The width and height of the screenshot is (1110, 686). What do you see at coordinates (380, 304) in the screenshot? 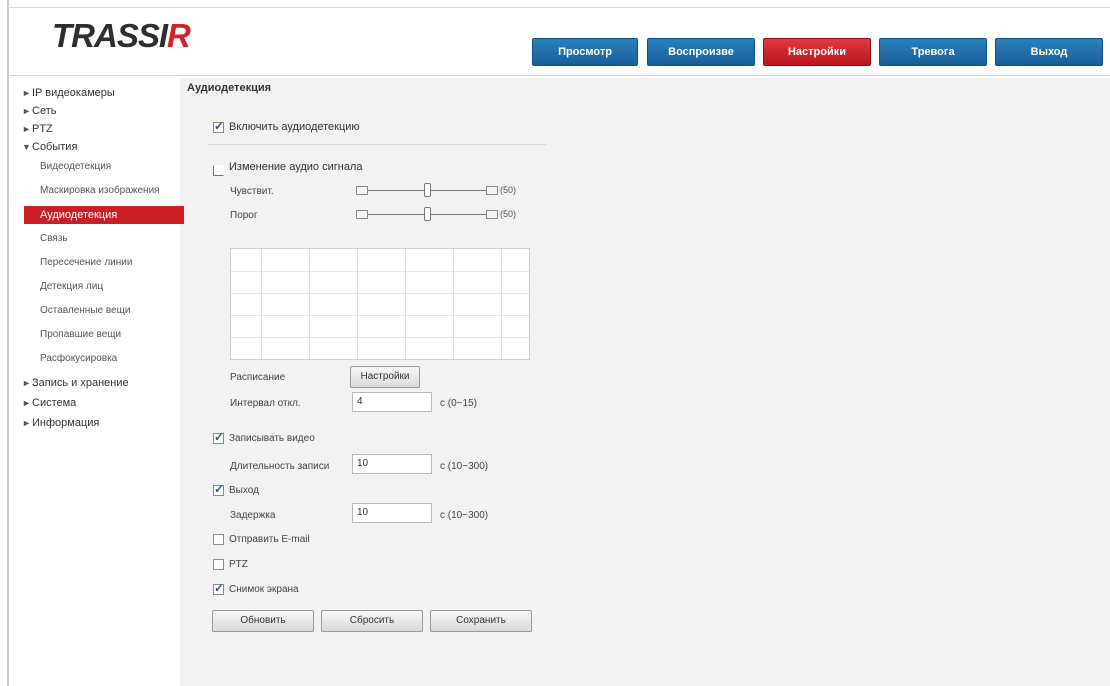
I see `audio-level-graph` at bounding box center [380, 304].